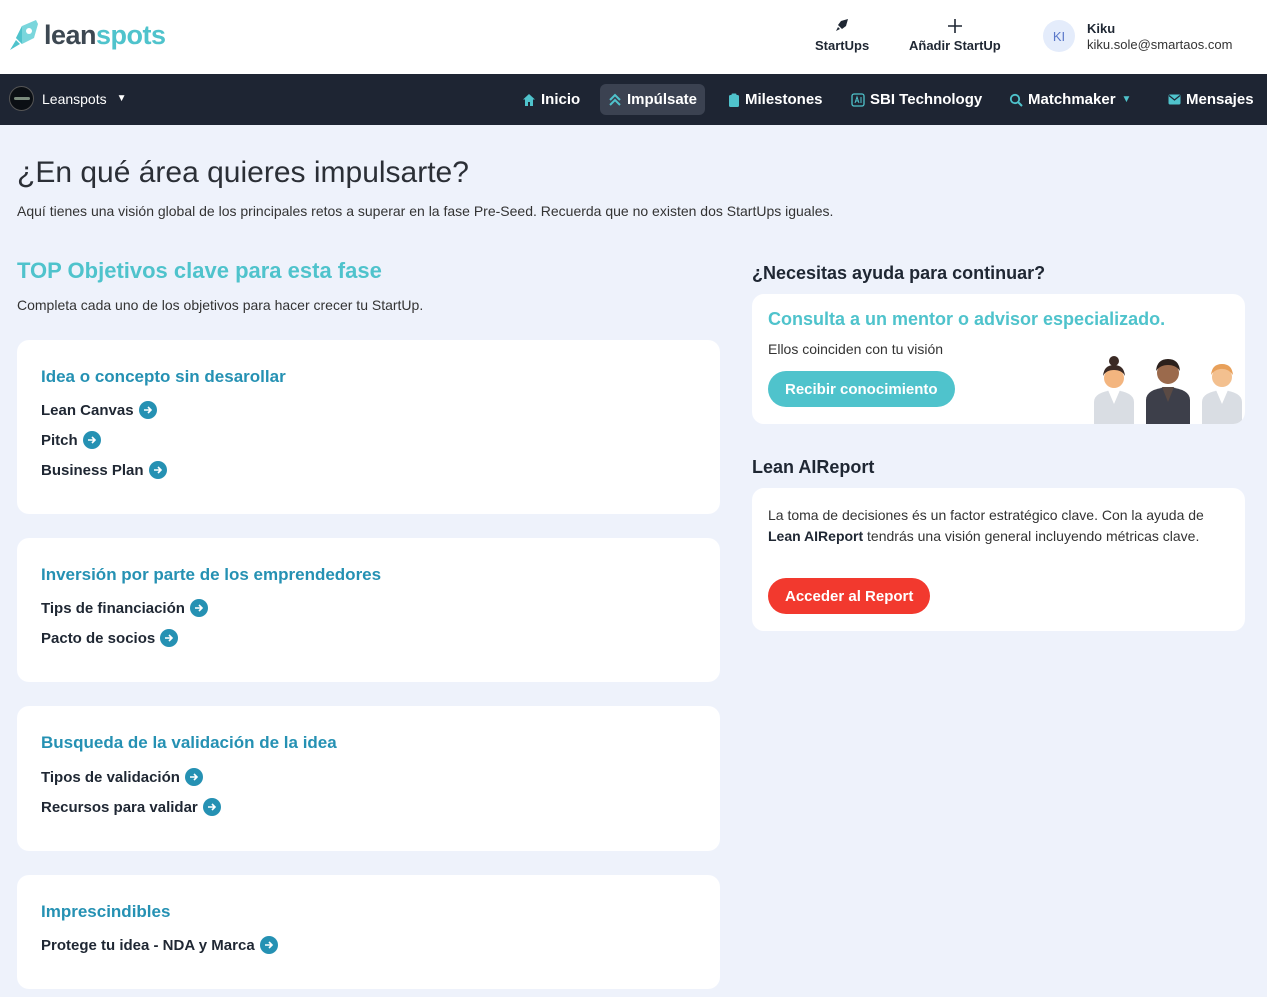 This screenshot has width=1267, height=997. I want to click on startup-selector: Leanspots ▼, so click(68, 98).